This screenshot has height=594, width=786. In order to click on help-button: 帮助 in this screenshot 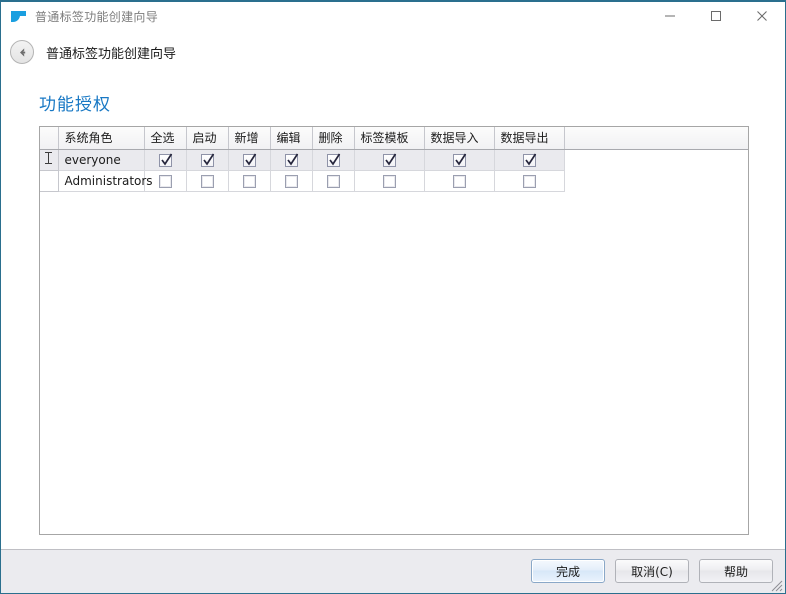, I will do `click(736, 571)`.